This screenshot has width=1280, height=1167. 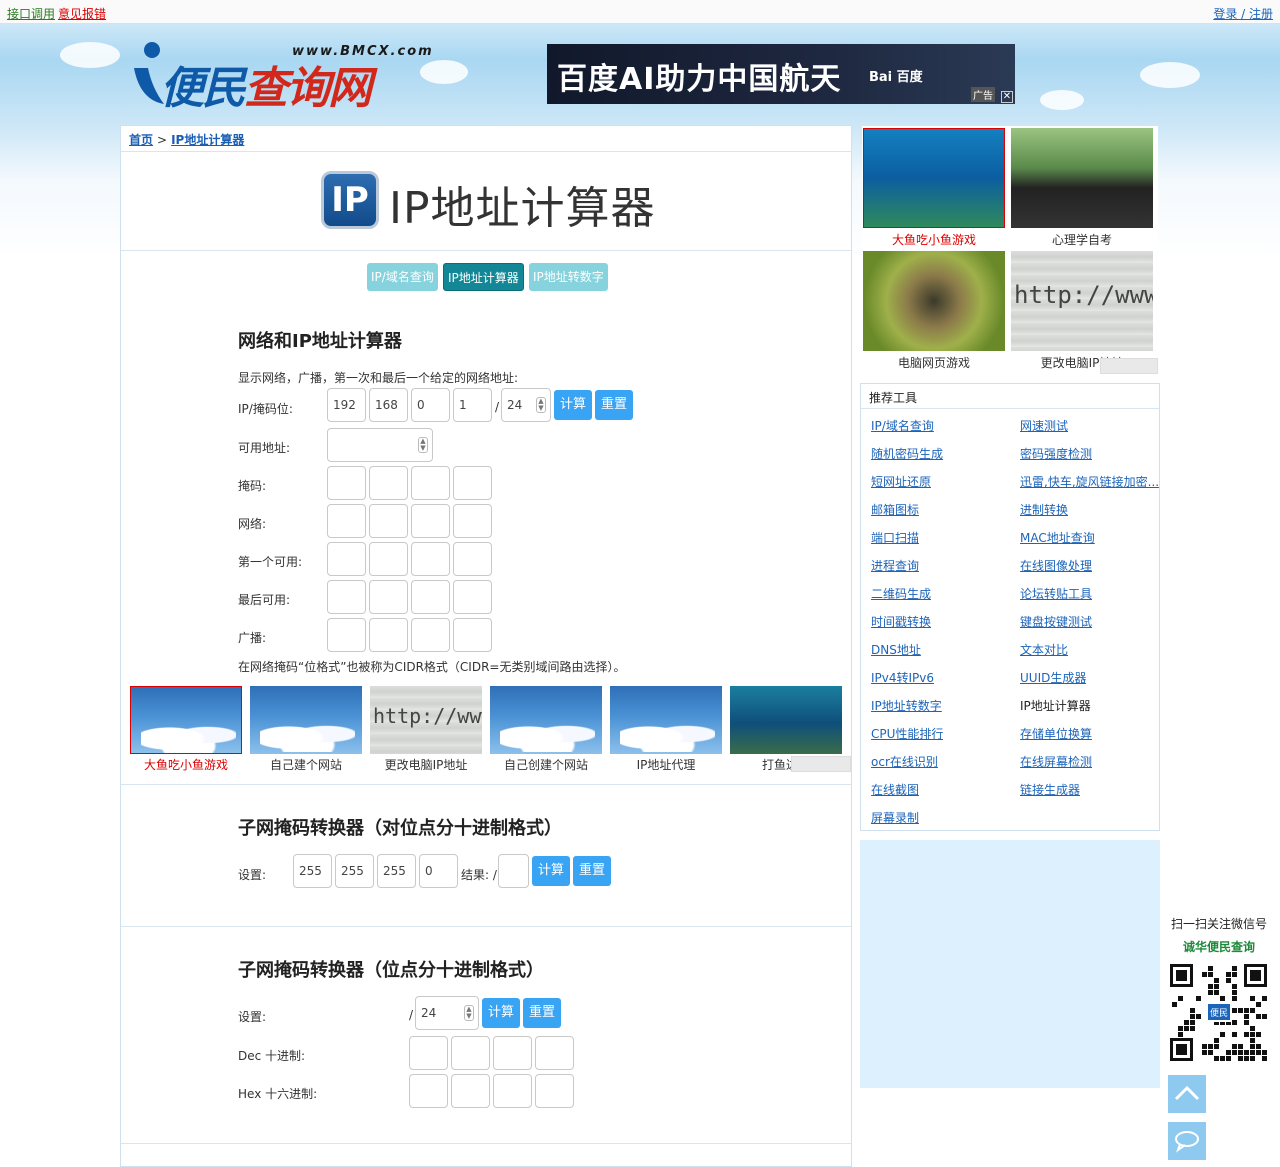 I want to click on tool-link: 进程查询, so click(x=895, y=565).